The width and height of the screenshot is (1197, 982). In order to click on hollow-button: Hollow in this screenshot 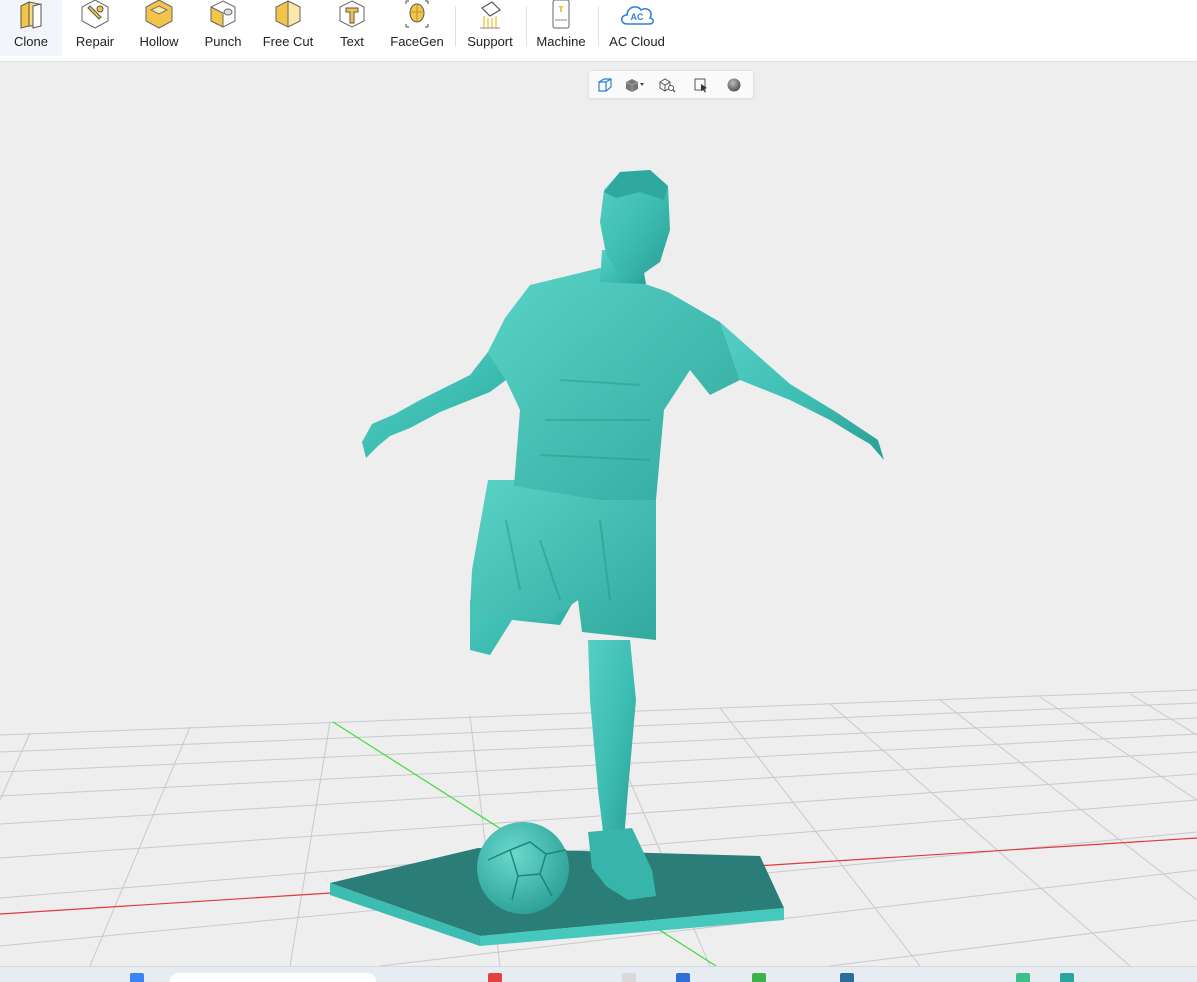, I will do `click(159, 28)`.